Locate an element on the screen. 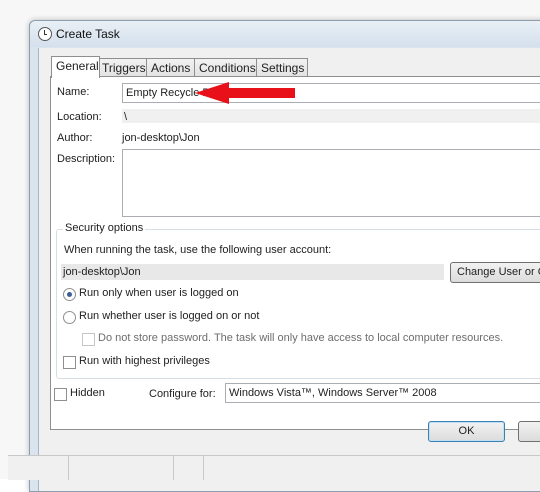 The height and width of the screenshot is (492, 540). tab-triggers: Triggers is located at coordinates (122, 67).